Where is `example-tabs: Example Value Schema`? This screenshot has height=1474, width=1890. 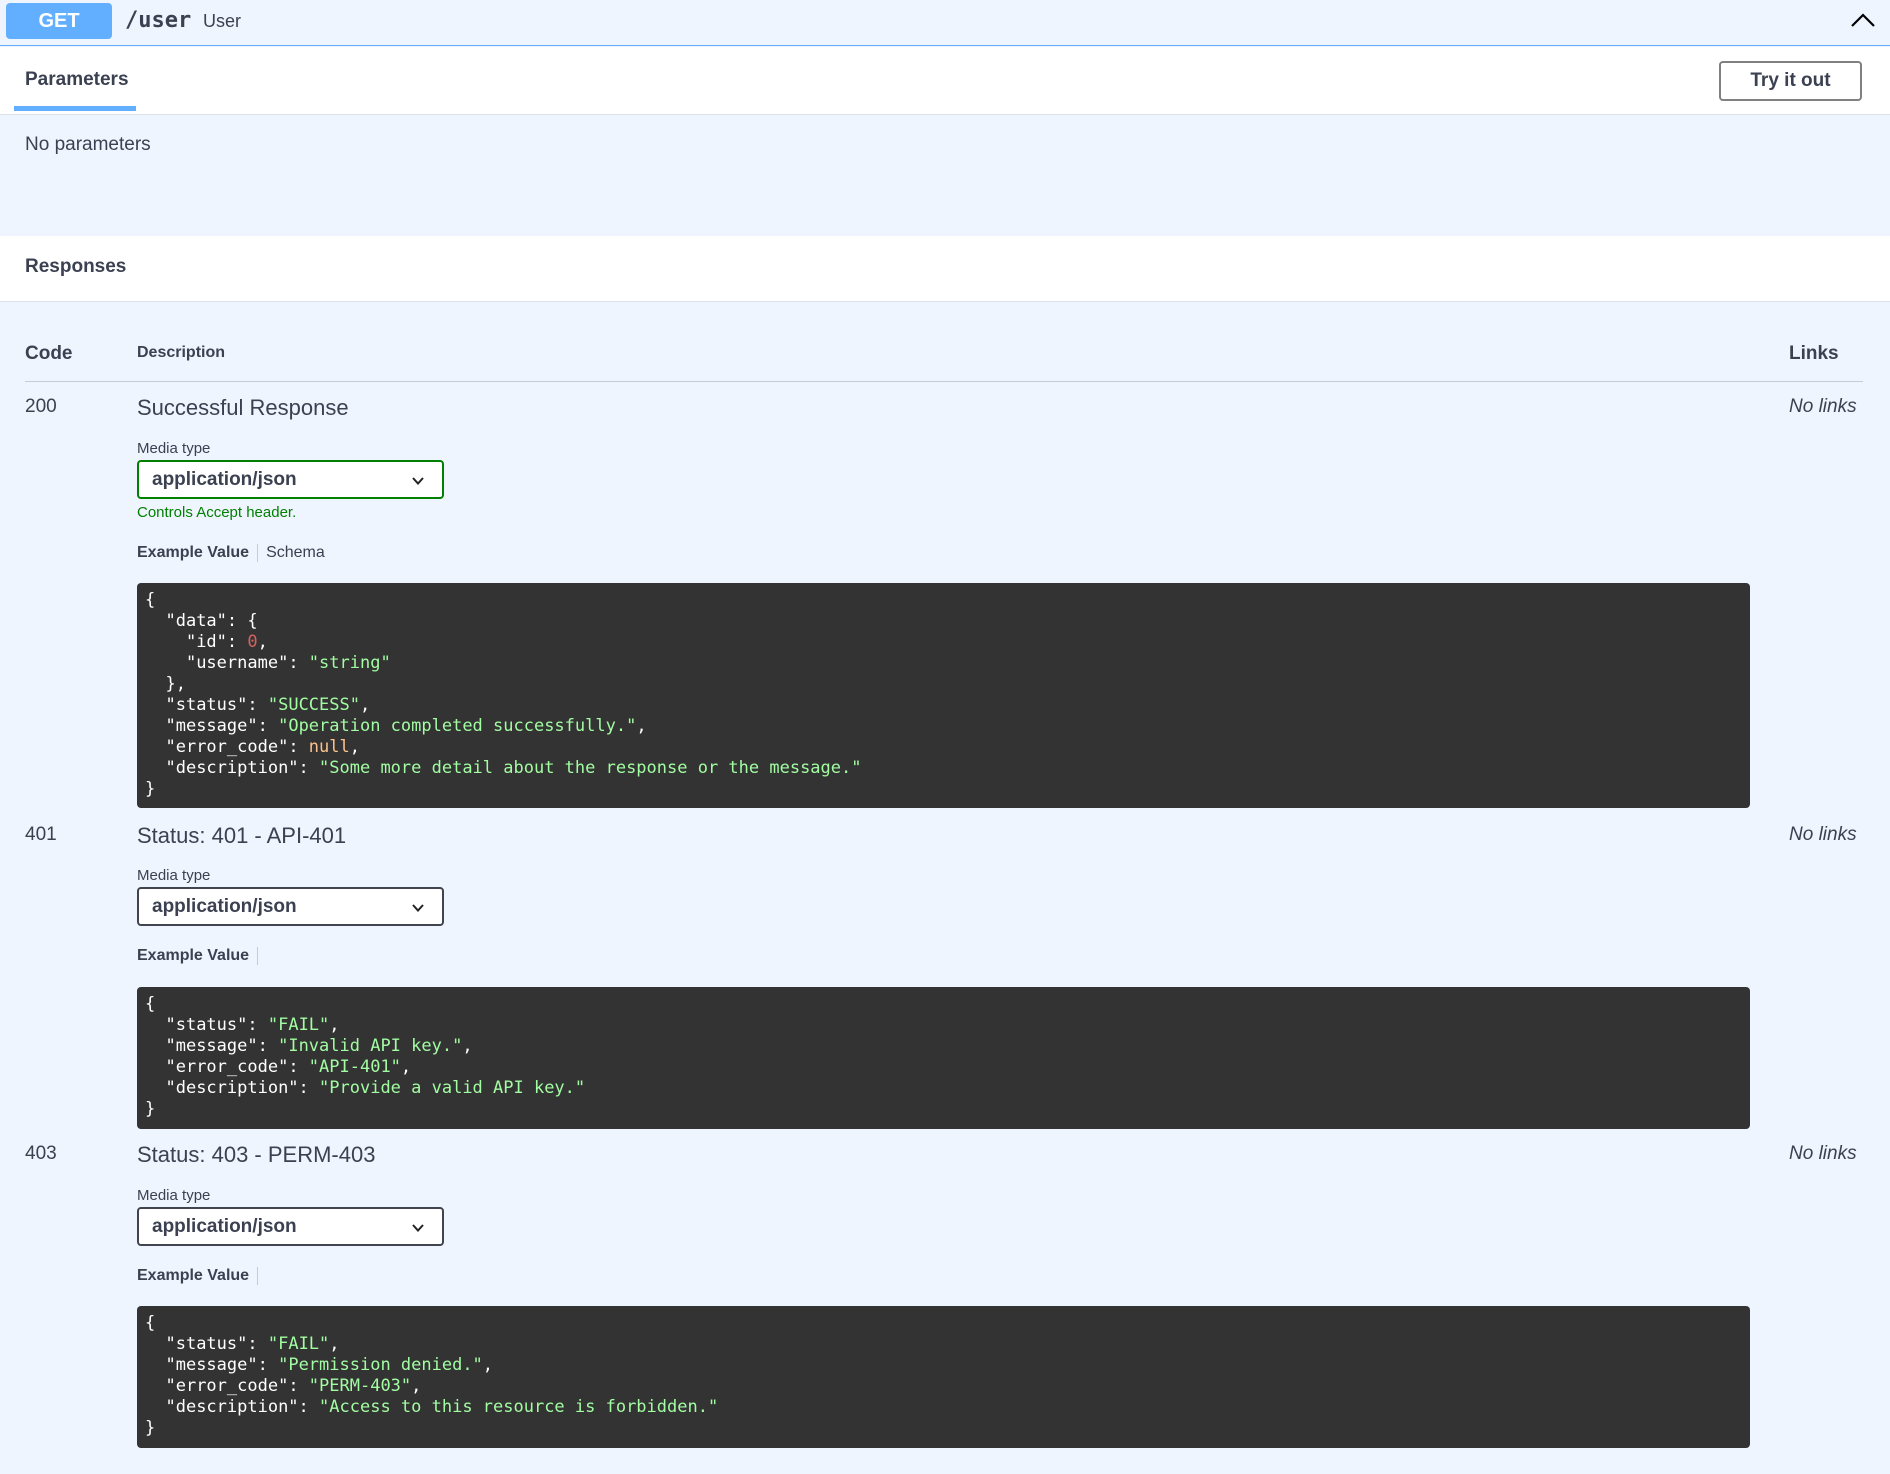 example-tabs: Example Value Schema is located at coordinates (231, 553).